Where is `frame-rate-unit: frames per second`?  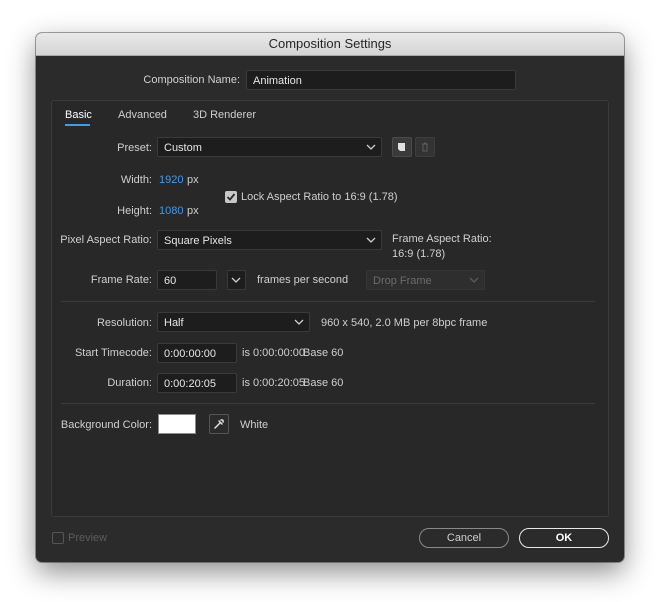 frame-rate-unit: frames per second is located at coordinates (303, 280).